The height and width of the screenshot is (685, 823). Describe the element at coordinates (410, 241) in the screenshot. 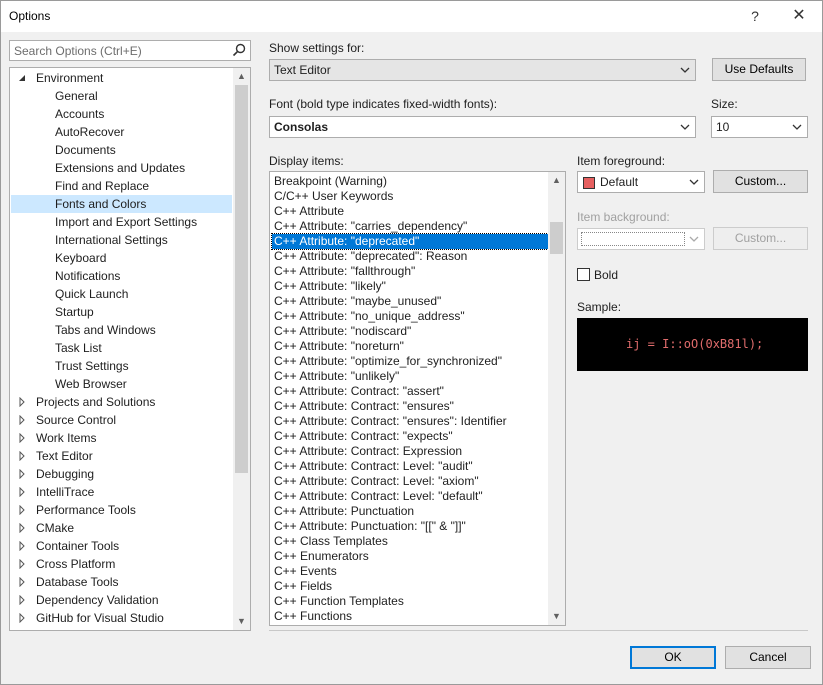

I see `display-item: C++ Attribute: "deprecated"` at that location.